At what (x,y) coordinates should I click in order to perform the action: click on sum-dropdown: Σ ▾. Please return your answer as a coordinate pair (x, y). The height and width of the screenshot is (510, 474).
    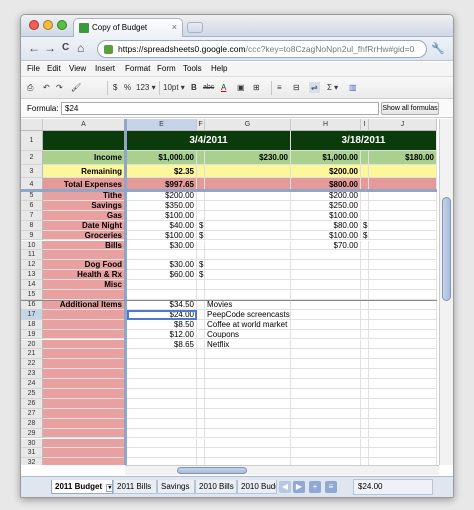
    Looking at the image, I should click on (332, 87).